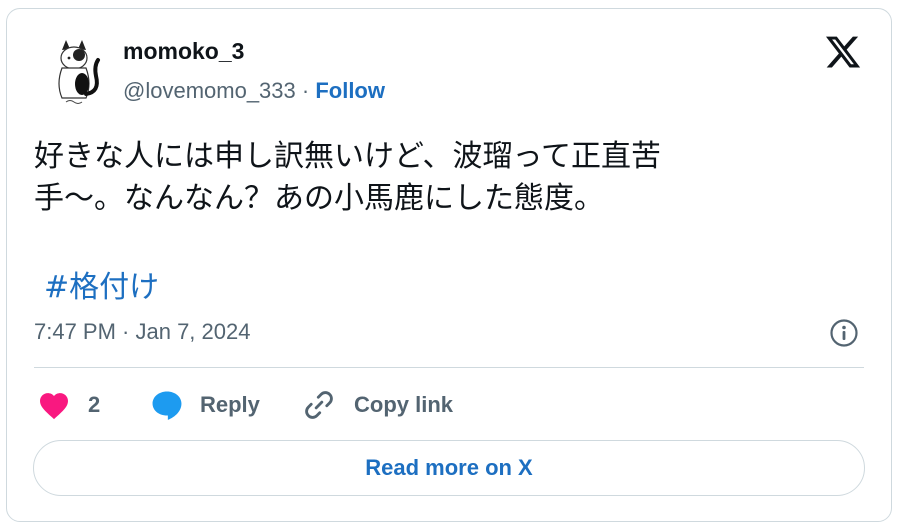 The width and height of the screenshot is (899, 530). What do you see at coordinates (167, 405) in the screenshot?
I see `speech-bubble-icon` at bounding box center [167, 405].